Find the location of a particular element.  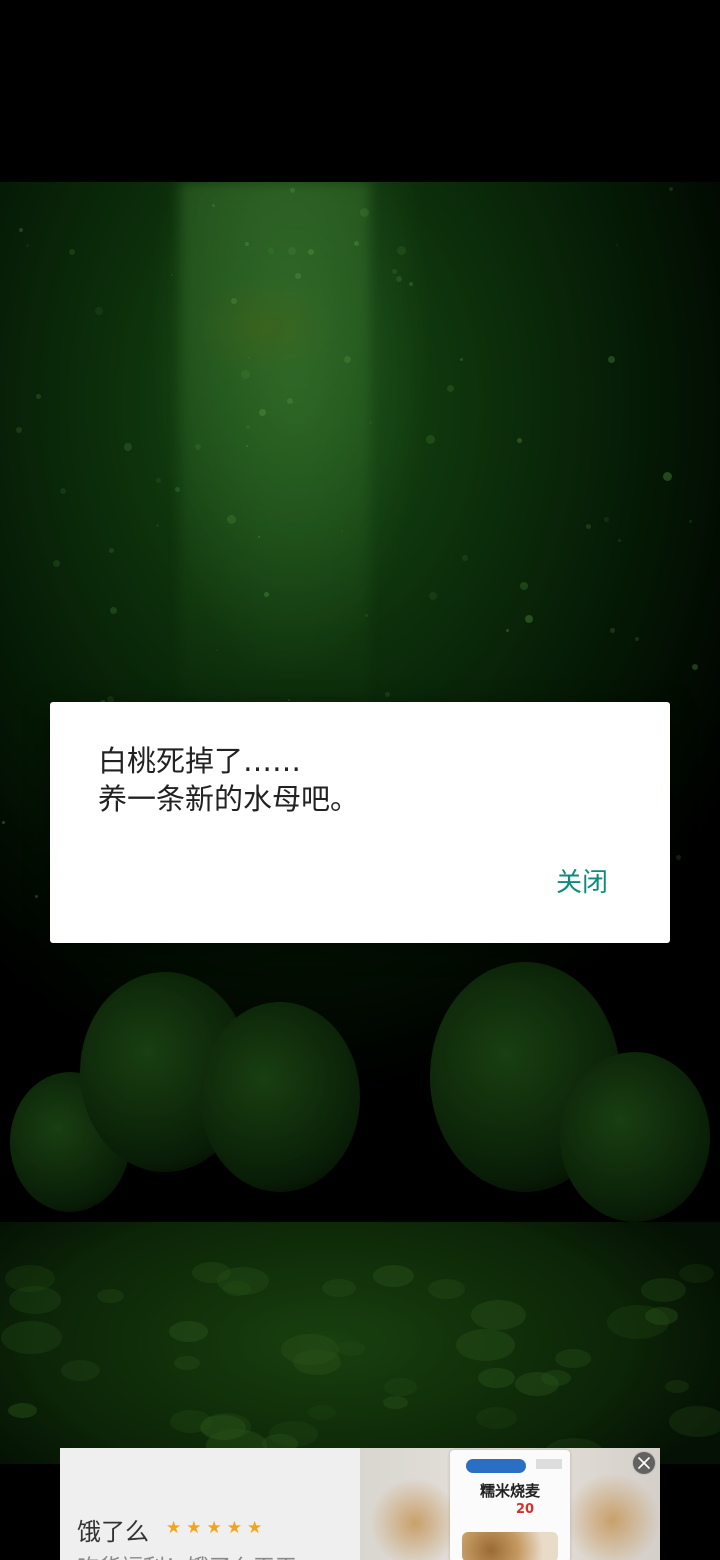

ad-subtitle: 吃货福利！饿了么天天 is located at coordinates (187, 1555).